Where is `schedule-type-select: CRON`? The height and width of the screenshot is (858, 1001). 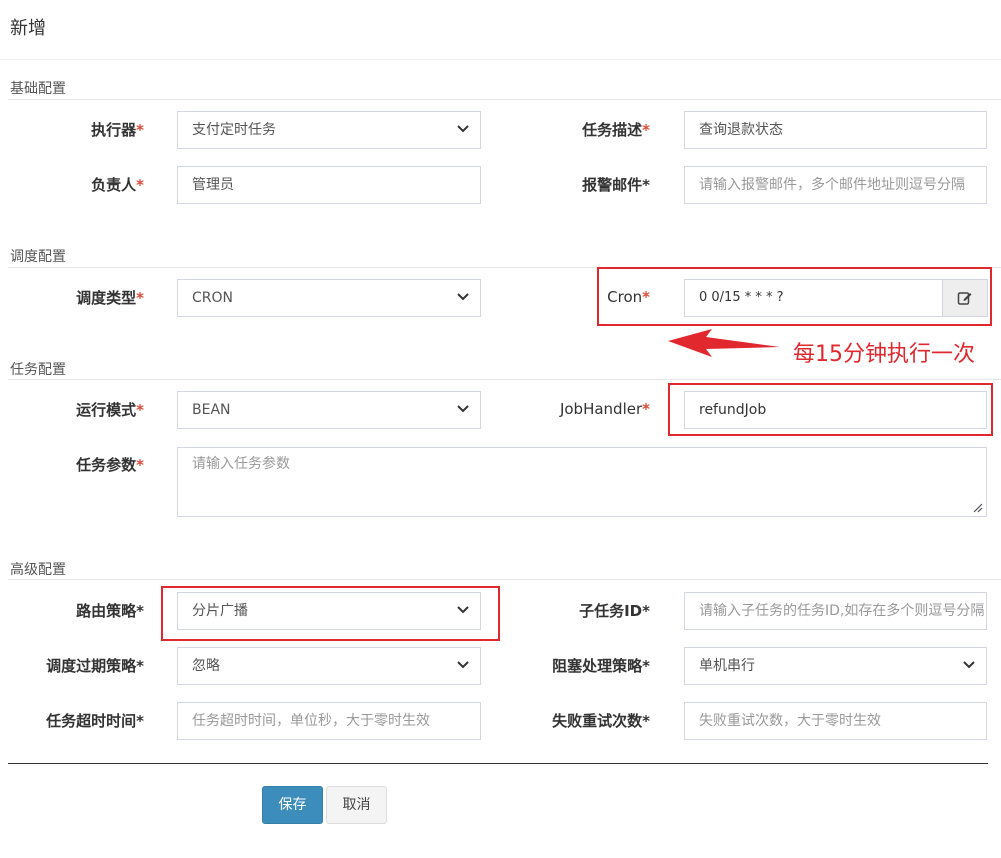
schedule-type-select: CRON is located at coordinates (329, 298).